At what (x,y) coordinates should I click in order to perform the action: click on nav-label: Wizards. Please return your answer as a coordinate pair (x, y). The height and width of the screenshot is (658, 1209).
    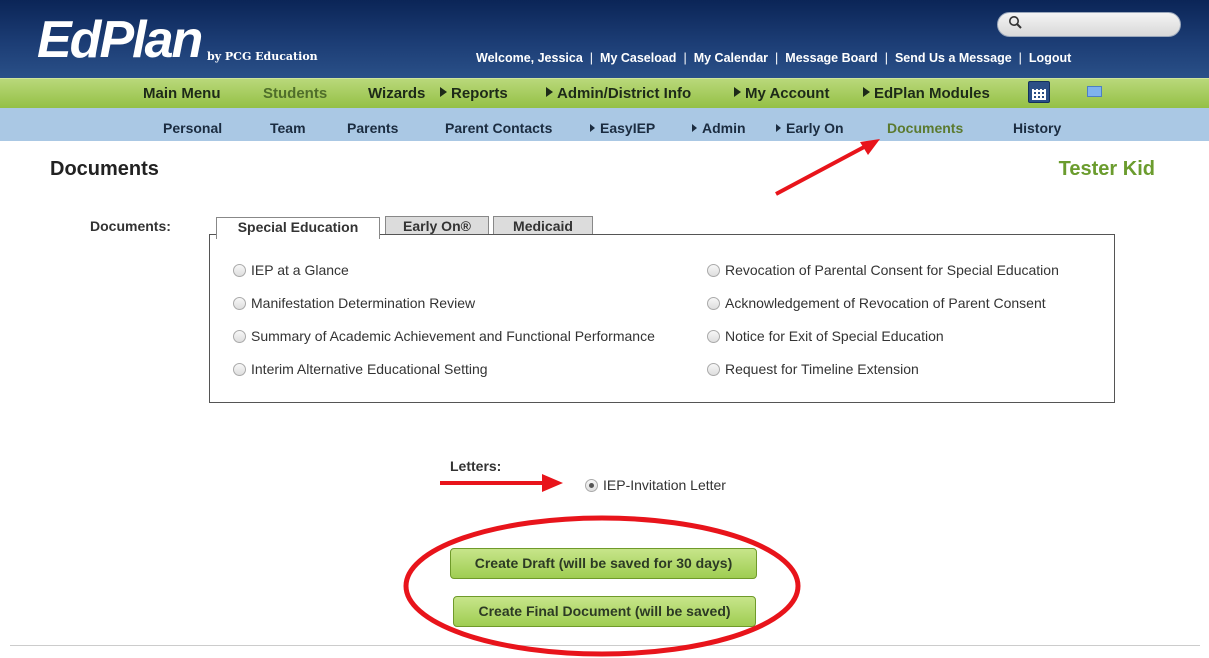
    Looking at the image, I should click on (397, 93).